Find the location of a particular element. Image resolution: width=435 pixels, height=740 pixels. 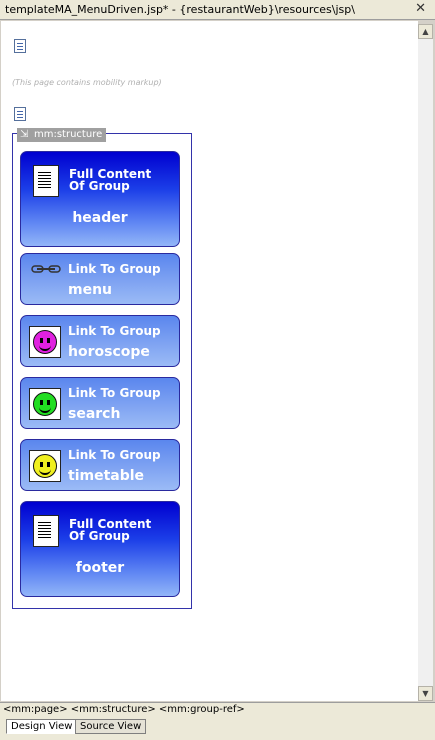

group-block-header: Full Content Of Group header is located at coordinates (100, 199).